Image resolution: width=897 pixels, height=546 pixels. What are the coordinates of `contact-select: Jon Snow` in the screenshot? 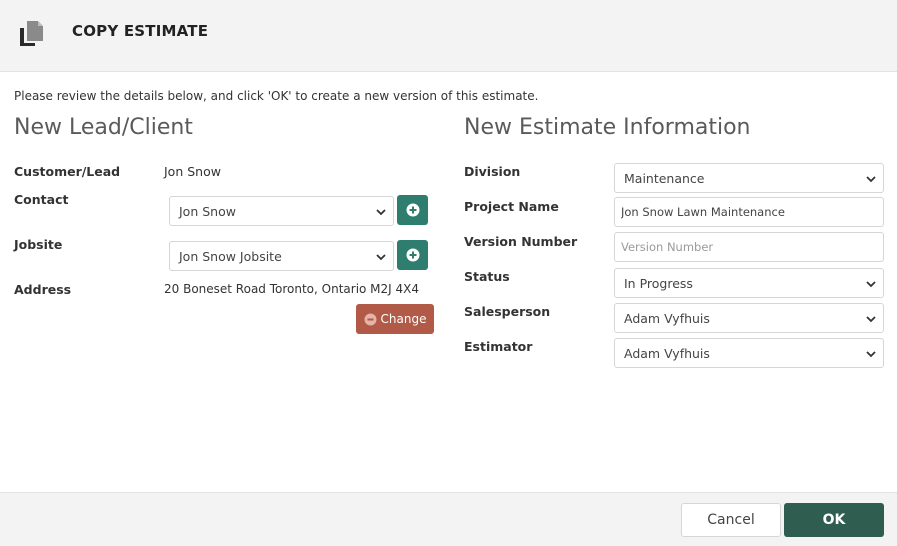 It's located at (281, 211).